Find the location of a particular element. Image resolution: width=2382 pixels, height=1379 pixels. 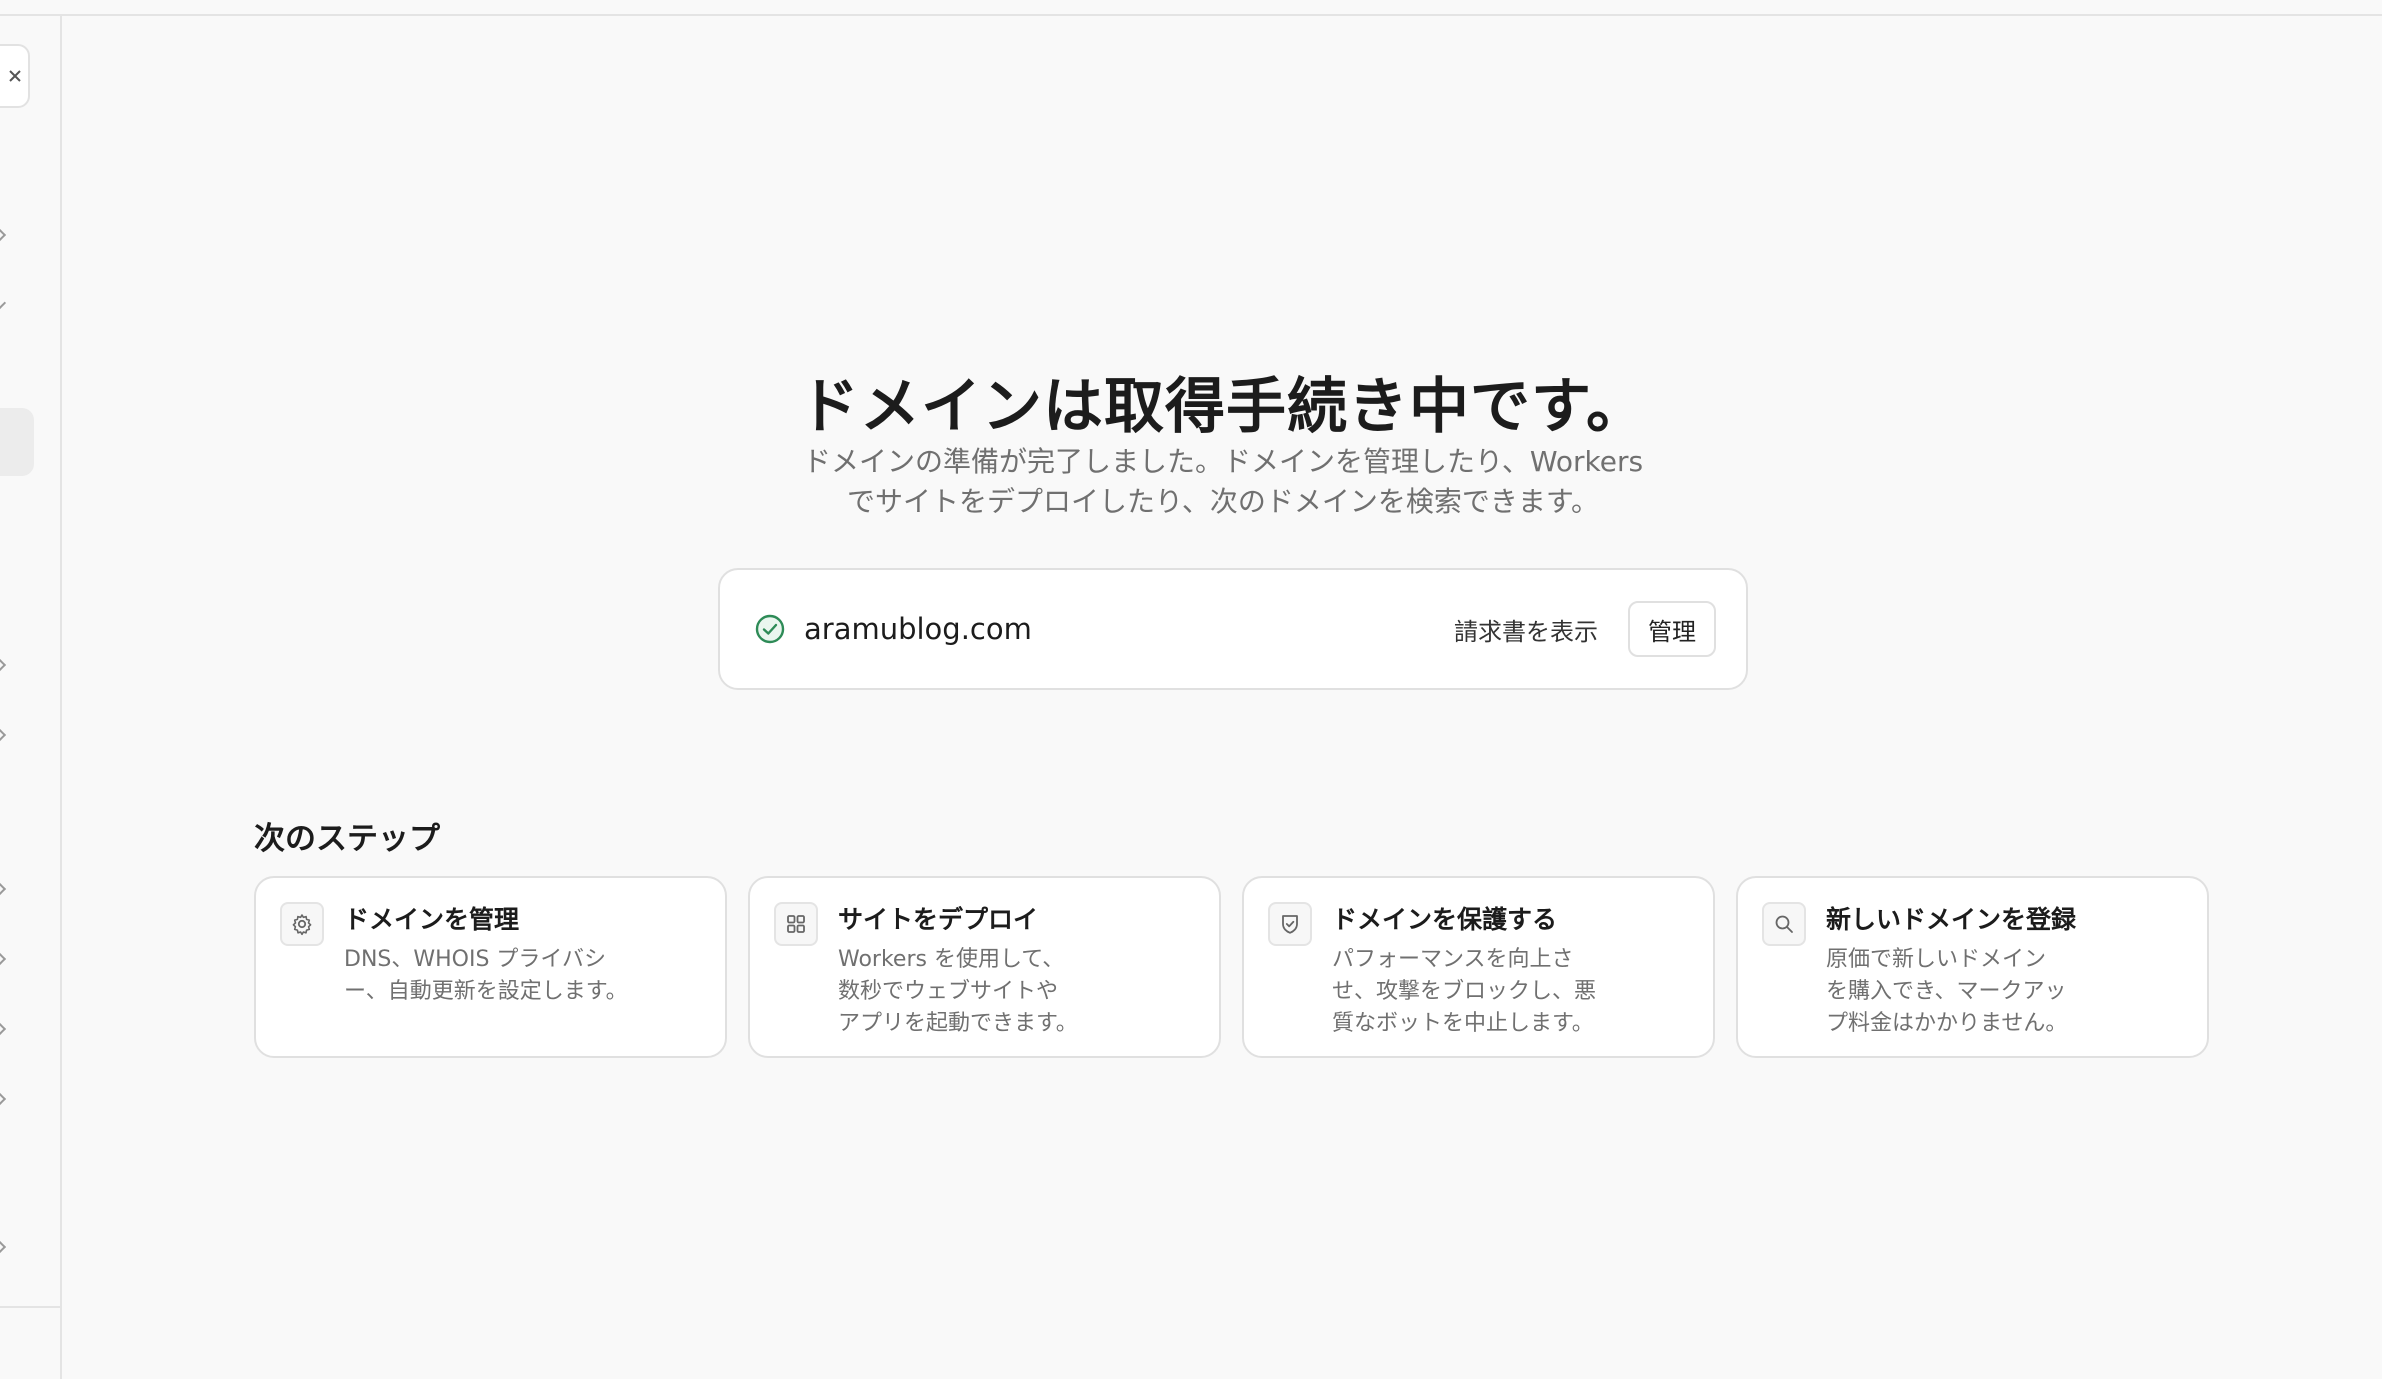

gear-icon is located at coordinates (302, 925).